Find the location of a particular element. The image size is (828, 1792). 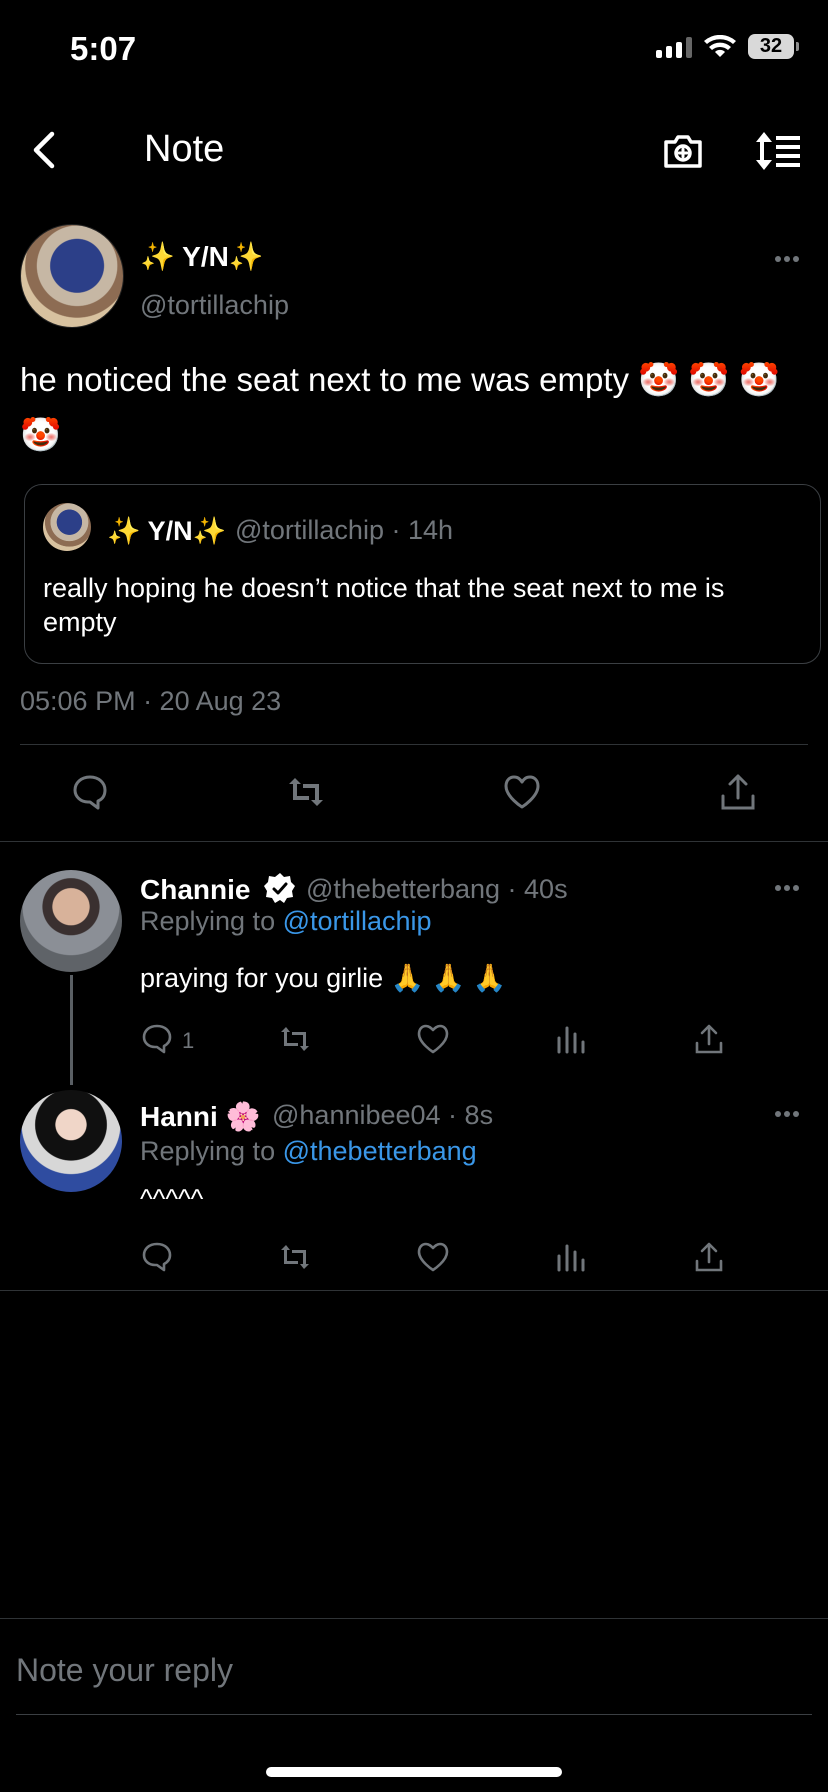

replying-to-link: @thebetterbang is located at coordinates (380, 1151).